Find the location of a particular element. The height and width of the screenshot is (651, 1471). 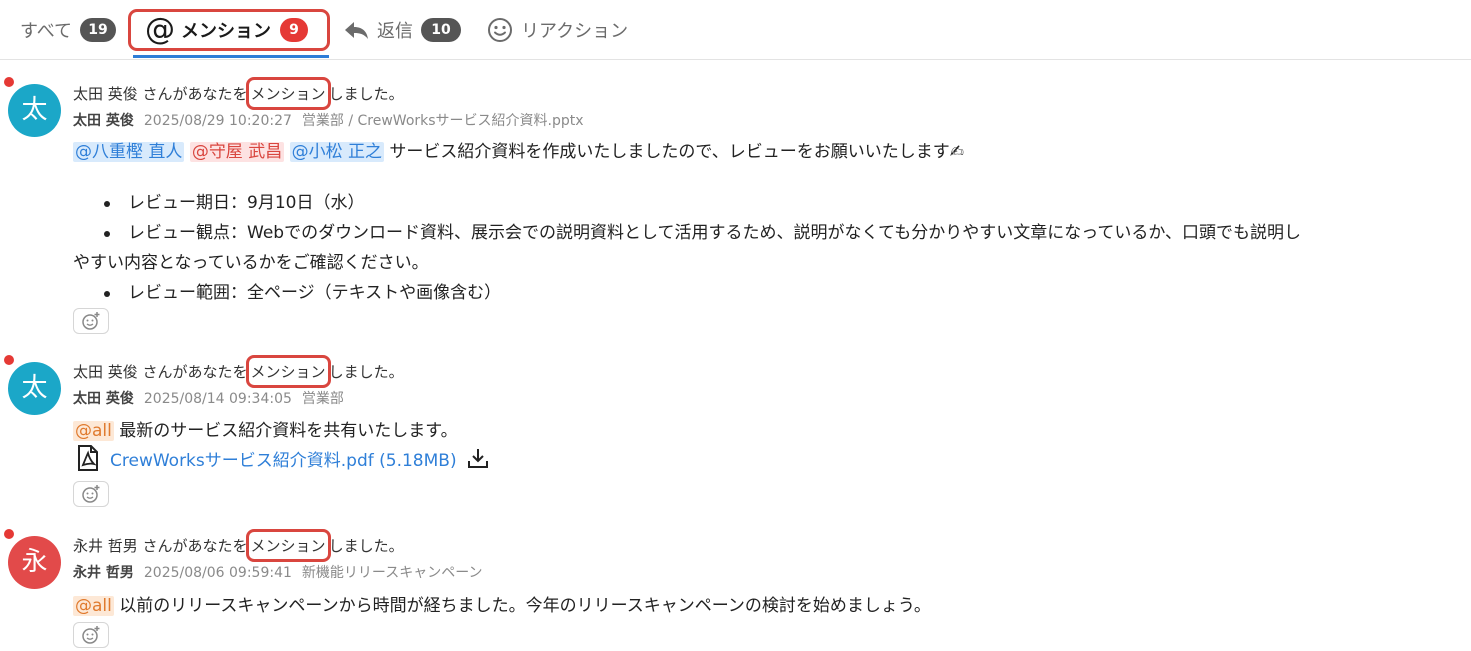

smile-icon is located at coordinates (500, 30).